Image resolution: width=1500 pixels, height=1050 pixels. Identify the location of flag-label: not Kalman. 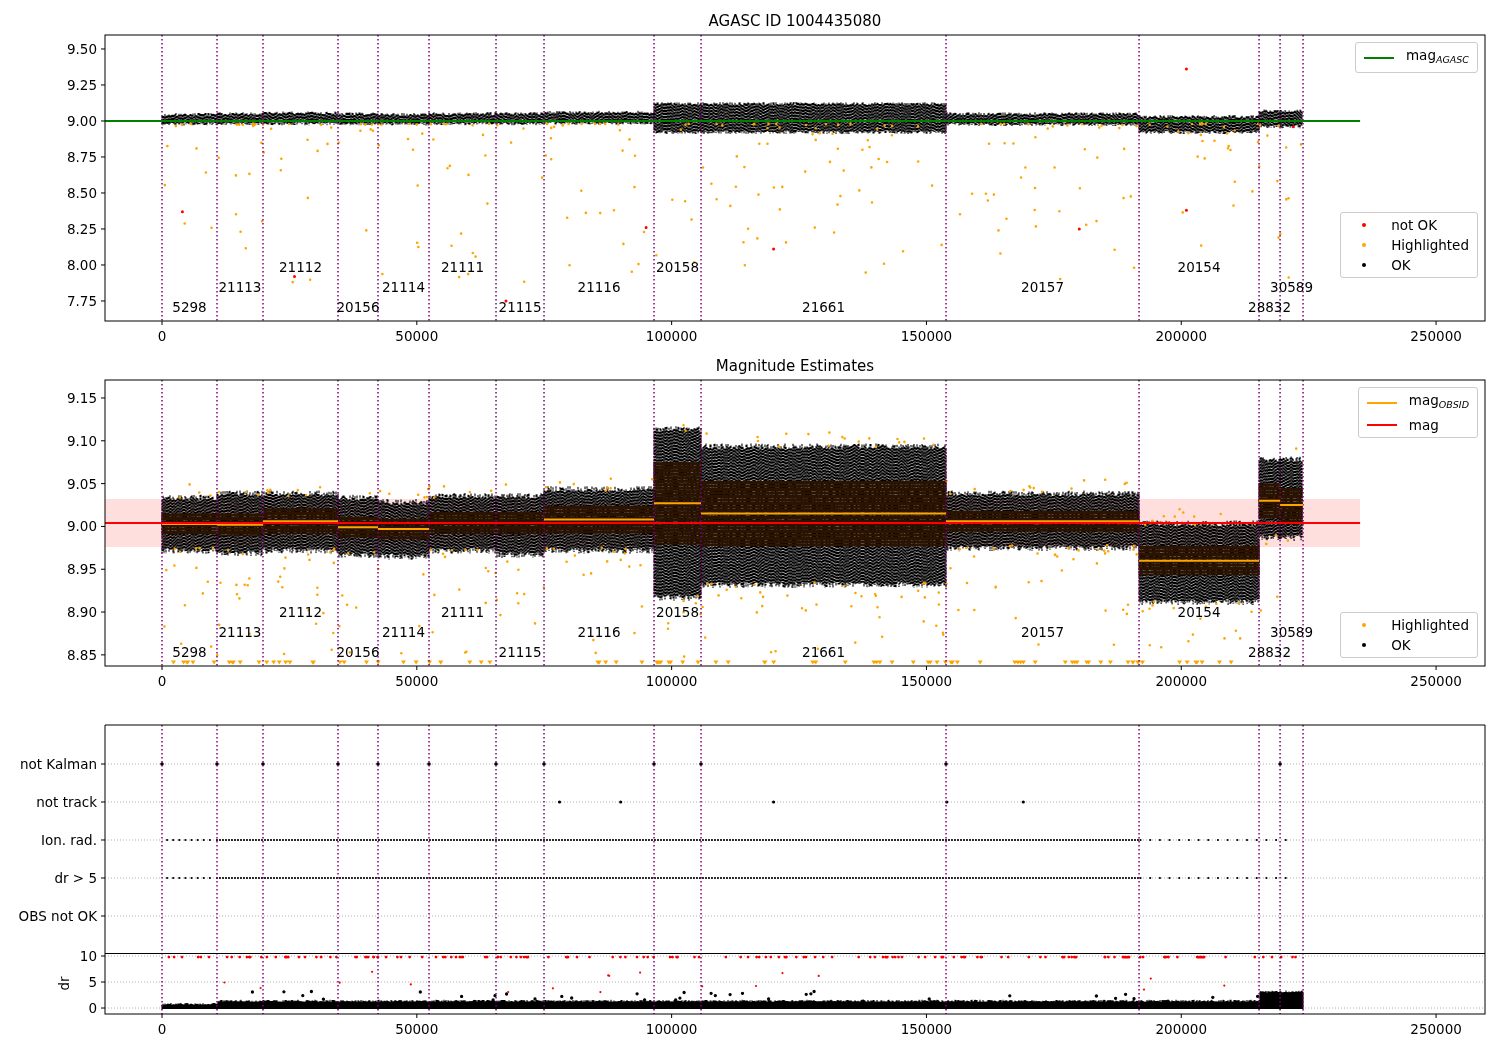
(58, 764).